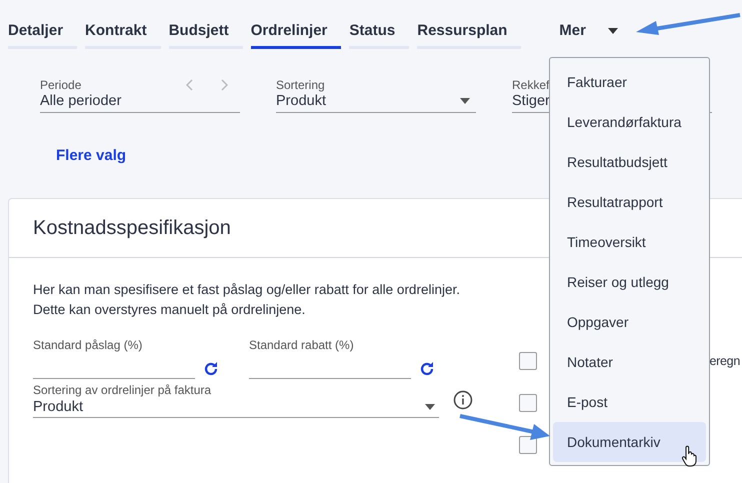 The width and height of the screenshot is (742, 483). What do you see at coordinates (629, 362) in the screenshot?
I see `menu-item: Notater` at bounding box center [629, 362].